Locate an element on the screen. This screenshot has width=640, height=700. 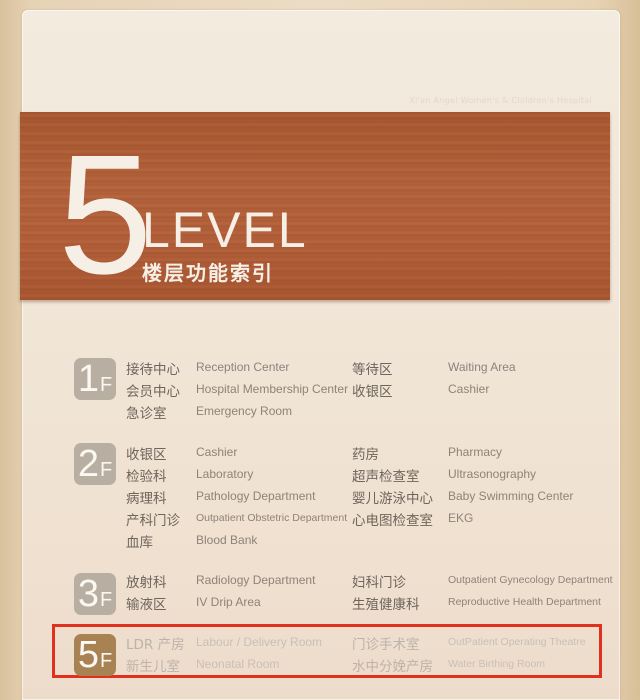
room-en: Waiting Area is located at coordinates (482, 367).